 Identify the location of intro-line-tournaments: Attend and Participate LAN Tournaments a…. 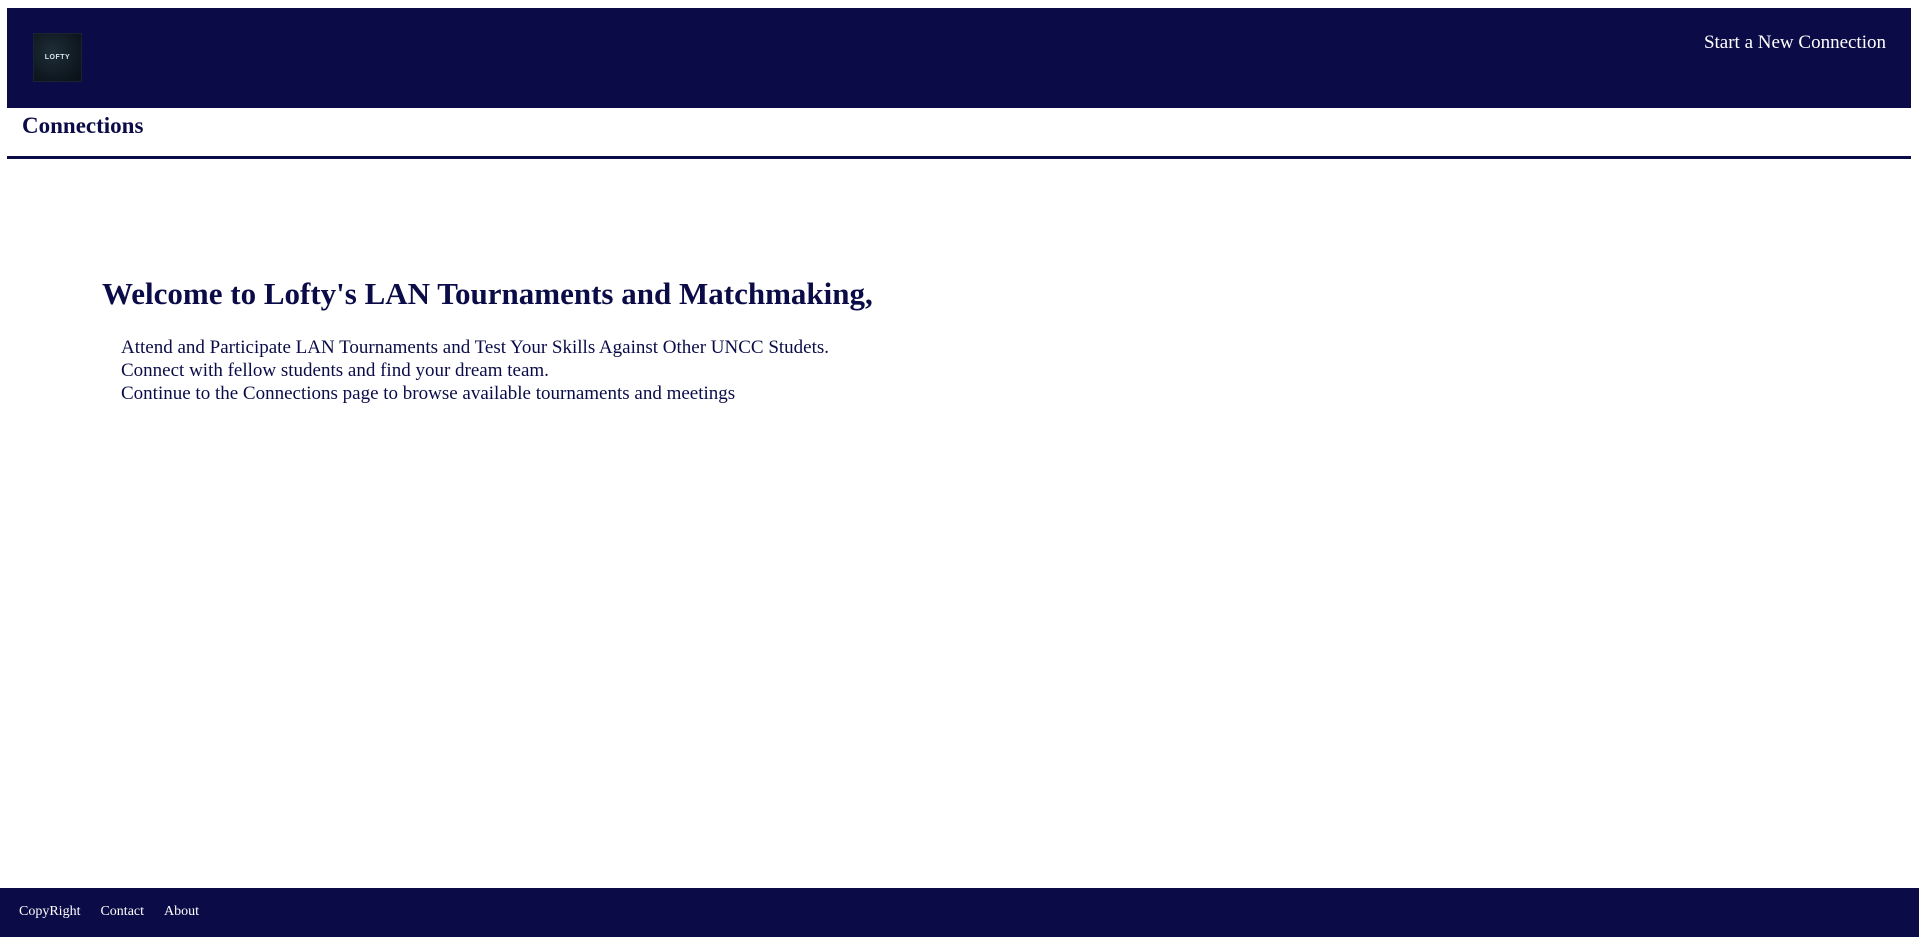
(475, 347).